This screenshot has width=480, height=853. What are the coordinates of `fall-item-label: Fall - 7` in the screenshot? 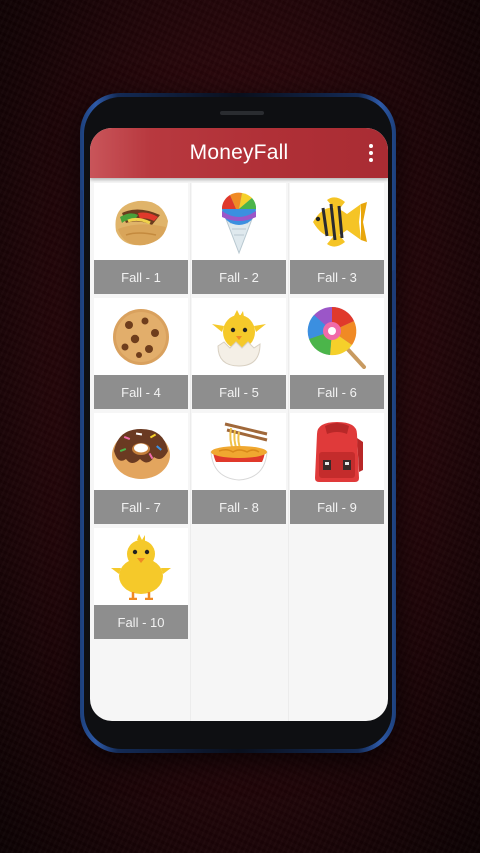 It's located at (141, 507).